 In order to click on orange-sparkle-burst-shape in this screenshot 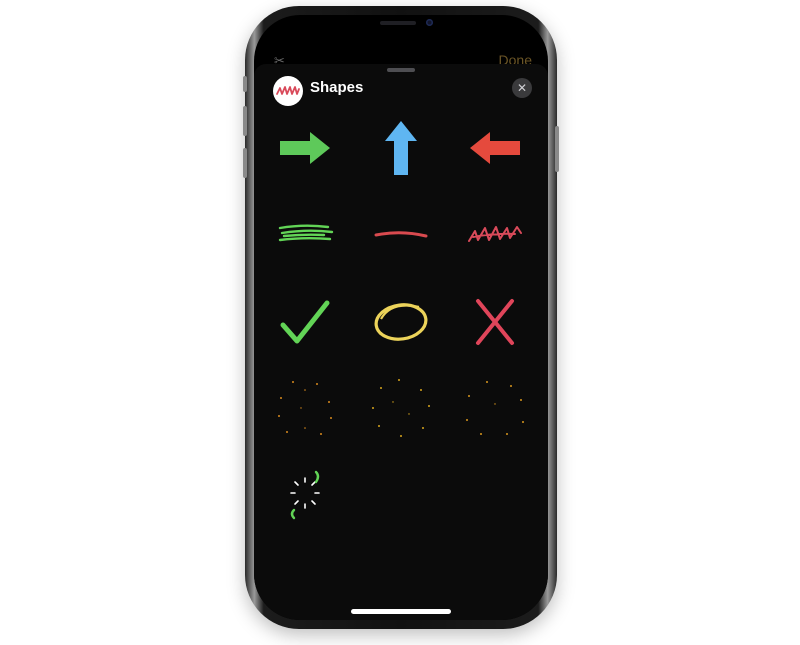, I will do `click(305, 408)`.